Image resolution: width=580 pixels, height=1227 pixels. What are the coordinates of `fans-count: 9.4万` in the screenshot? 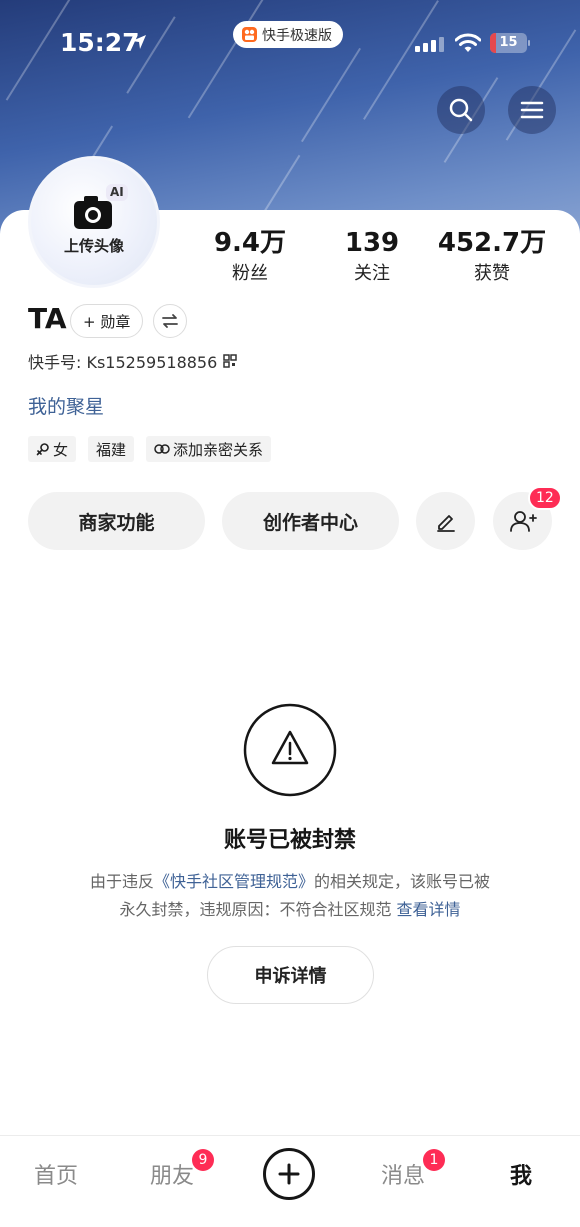 It's located at (250, 243).